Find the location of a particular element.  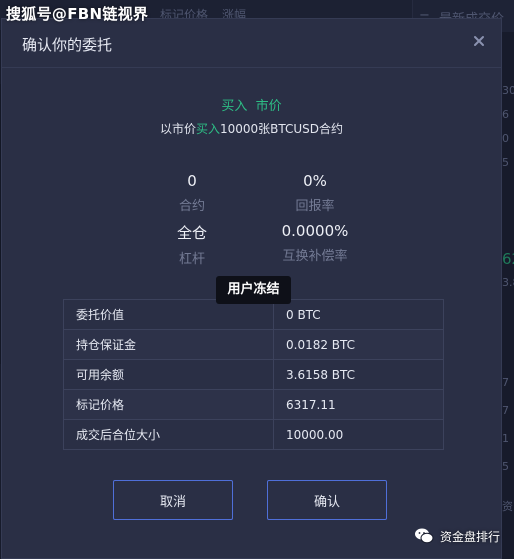

sohu-watermark: 搜狐号@FBN链视界 is located at coordinates (77, 14).